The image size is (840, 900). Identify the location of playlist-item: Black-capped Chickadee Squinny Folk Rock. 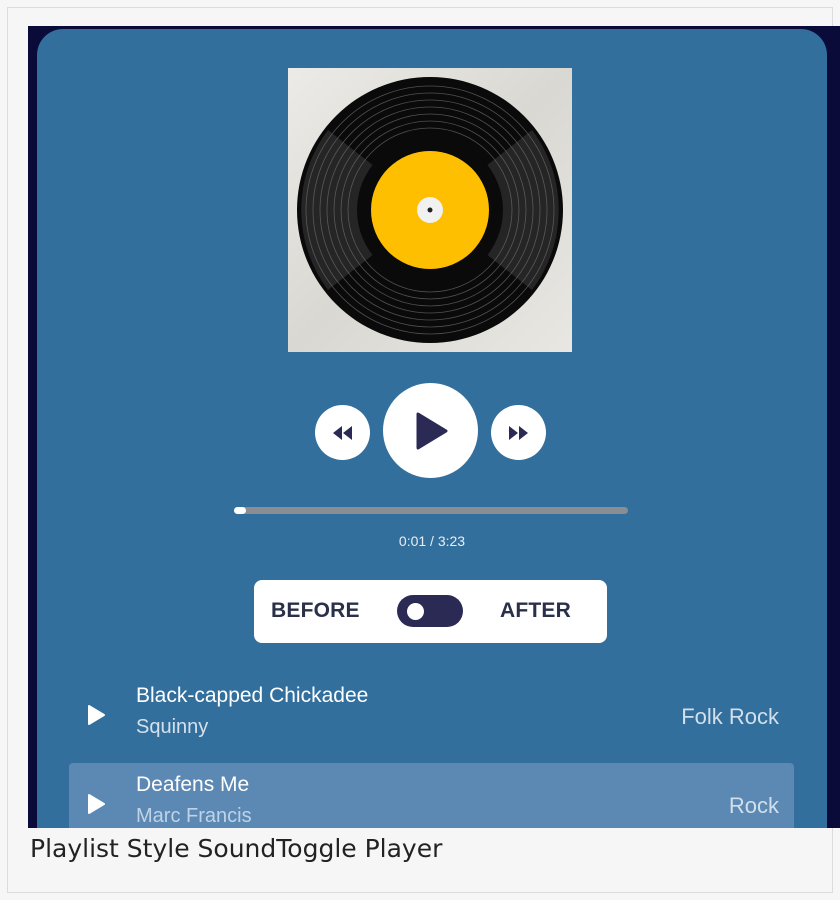
(431, 716).